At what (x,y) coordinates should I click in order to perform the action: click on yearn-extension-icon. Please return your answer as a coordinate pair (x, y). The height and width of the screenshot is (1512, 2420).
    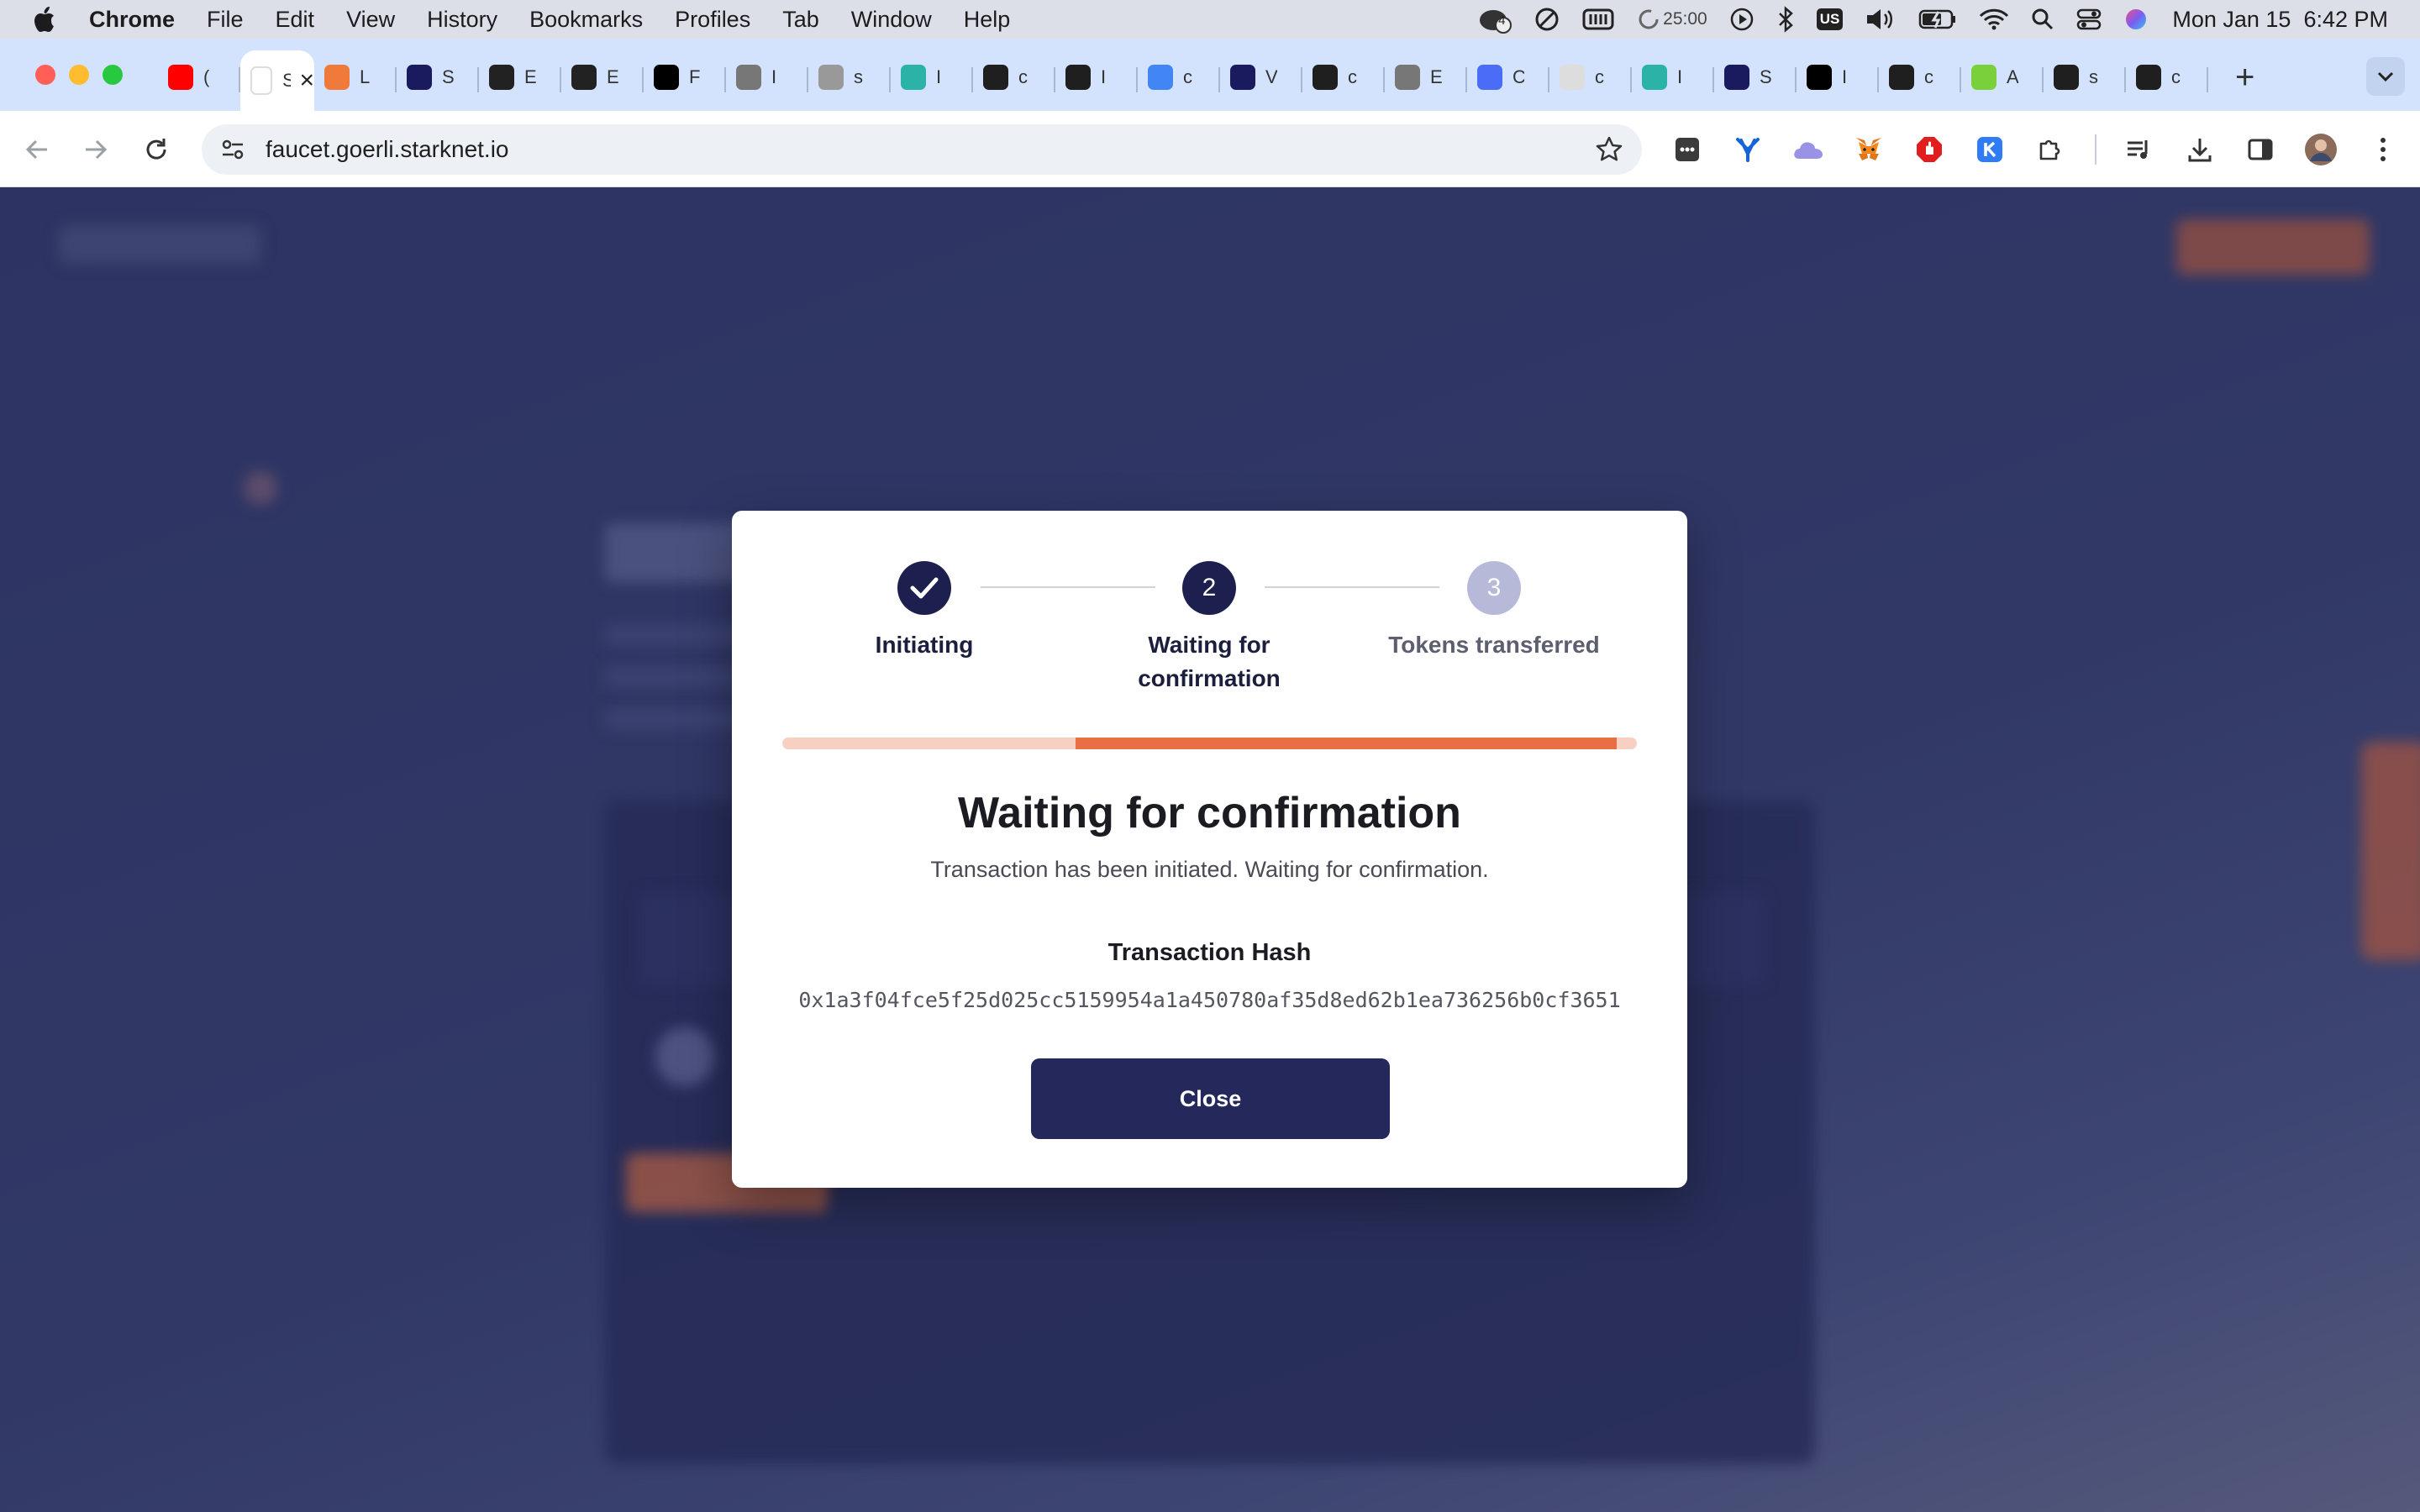
    Looking at the image, I should click on (1748, 149).